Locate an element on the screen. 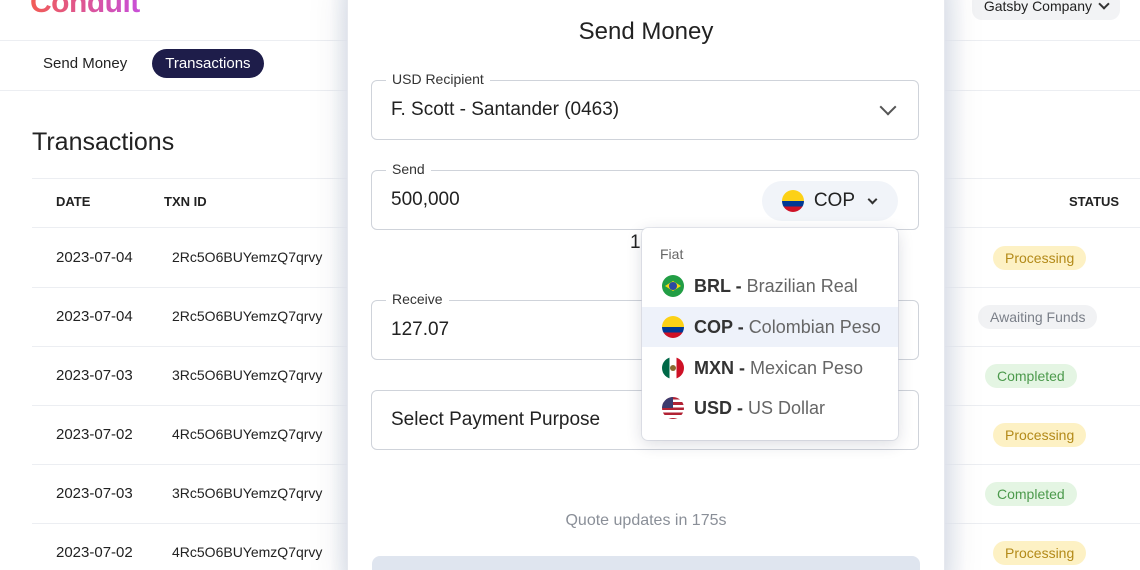 The image size is (1140, 570). currency-name: Brazilian Real is located at coordinates (802, 285).